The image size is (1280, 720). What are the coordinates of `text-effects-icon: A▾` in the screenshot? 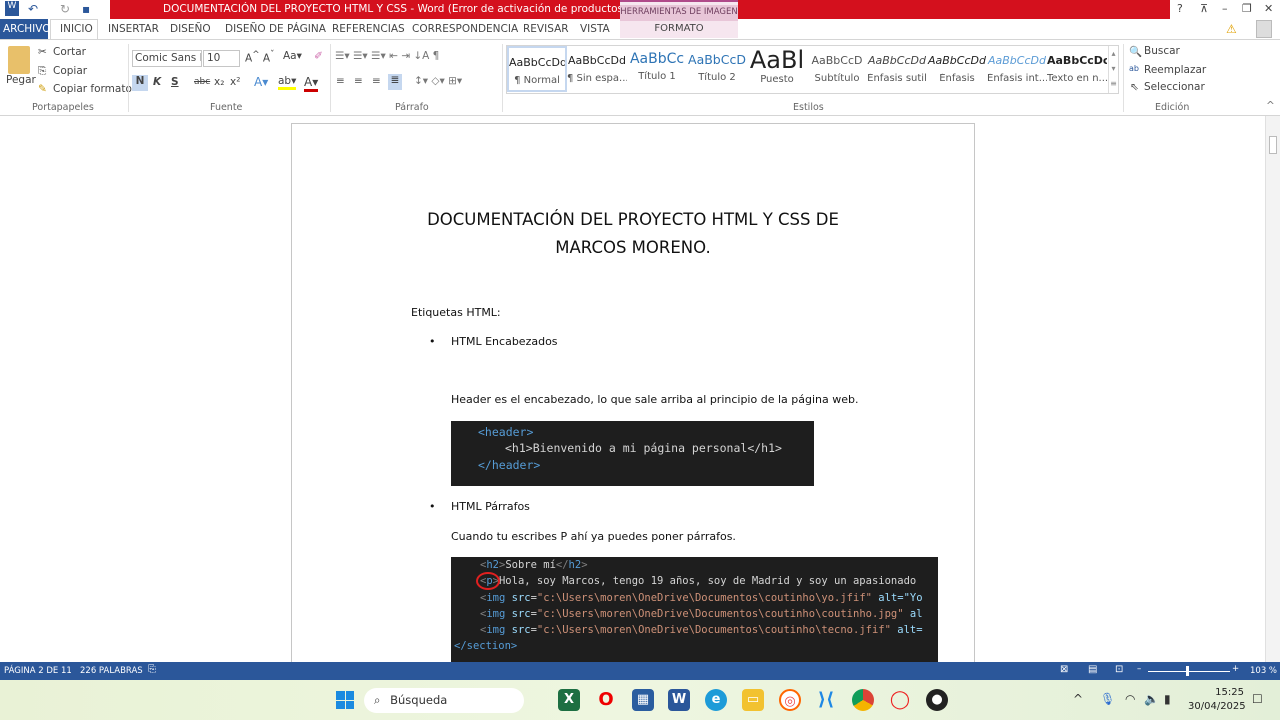 It's located at (261, 82).